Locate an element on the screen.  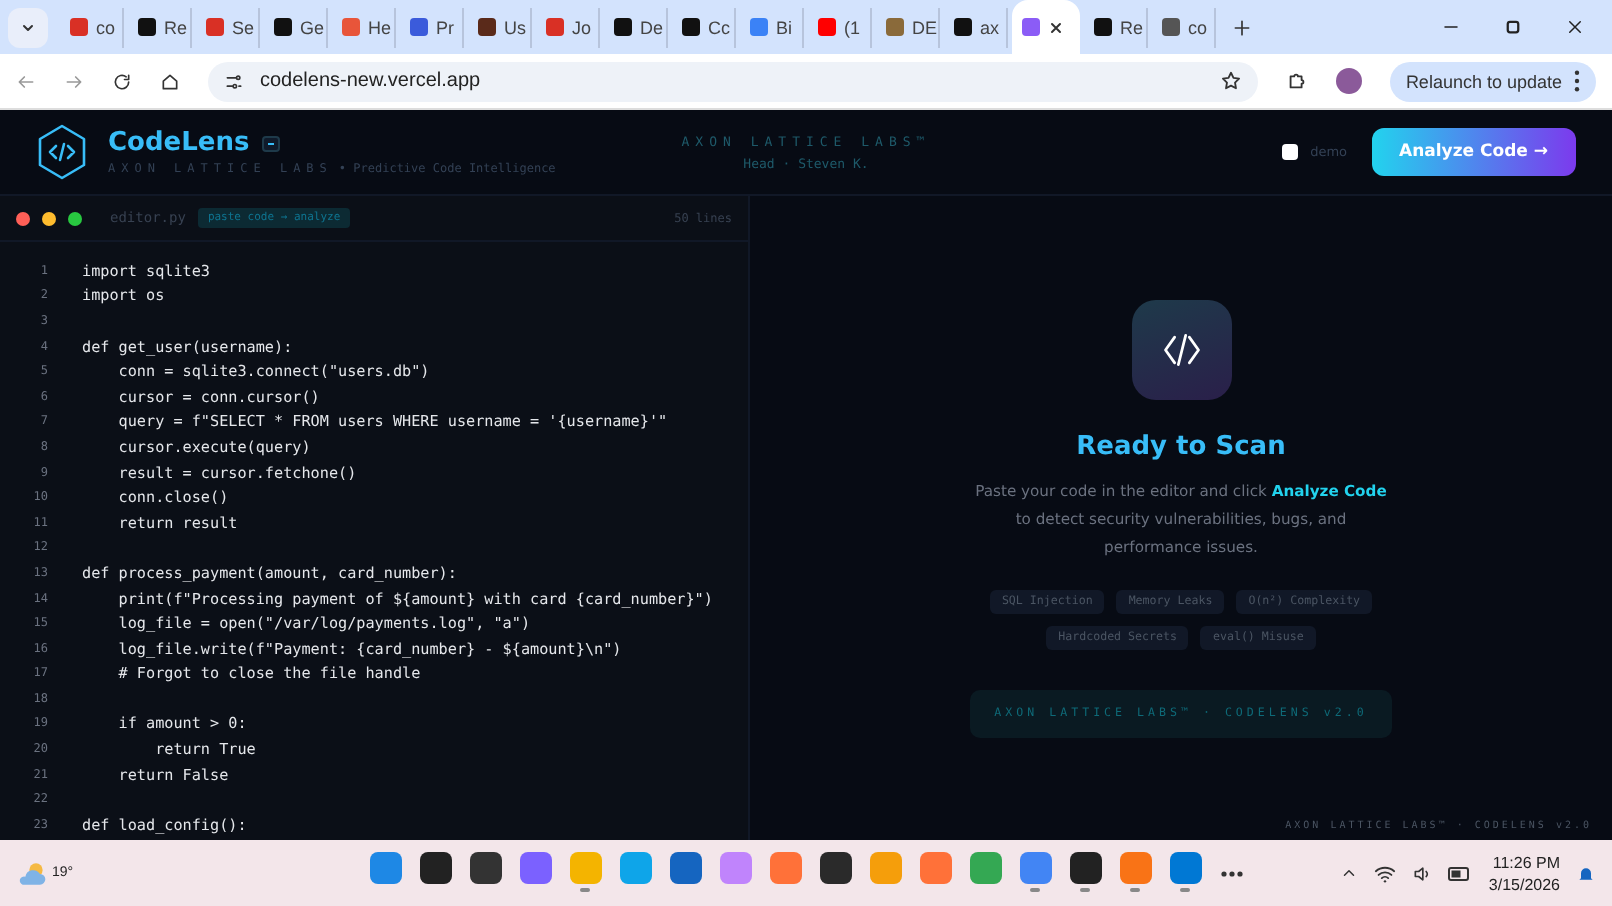
collapse-icon is located at coordinates (270, 143).